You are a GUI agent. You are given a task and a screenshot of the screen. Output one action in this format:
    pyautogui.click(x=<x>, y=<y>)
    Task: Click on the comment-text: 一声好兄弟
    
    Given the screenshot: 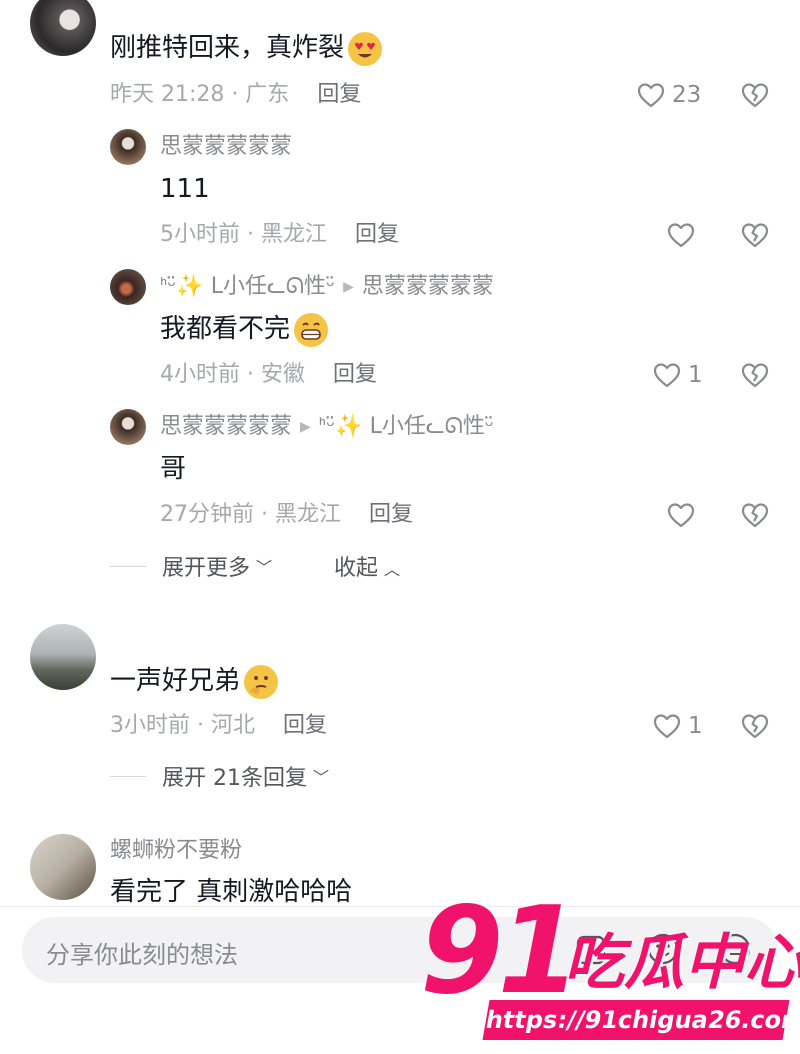 What is the action you would take?
    pyautogui.click(x=194, y=681)
    